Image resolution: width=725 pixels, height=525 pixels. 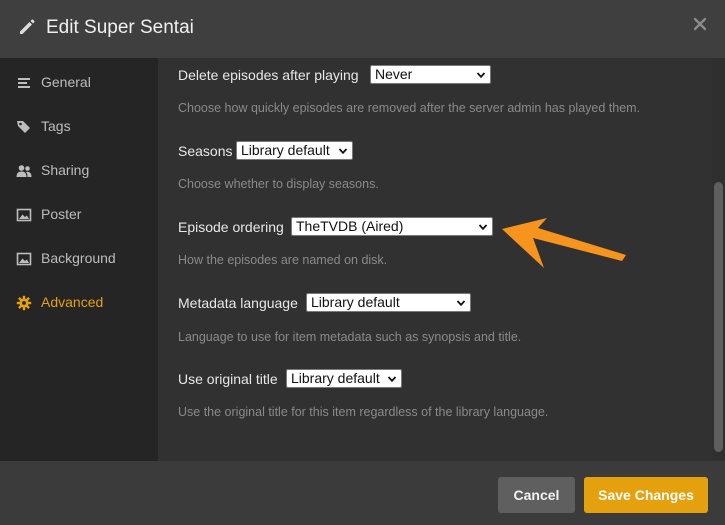 I want to click on setting-label: Delete episodes after playing, so click(x=268, y=75).